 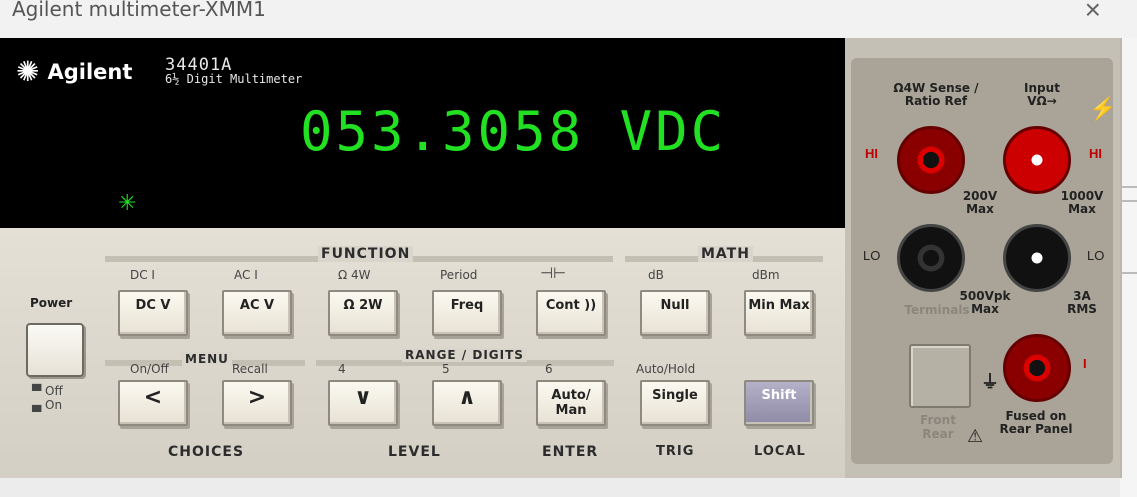 I want to click on shift-label-dc-i: DC I, so click(x=142, y=275).